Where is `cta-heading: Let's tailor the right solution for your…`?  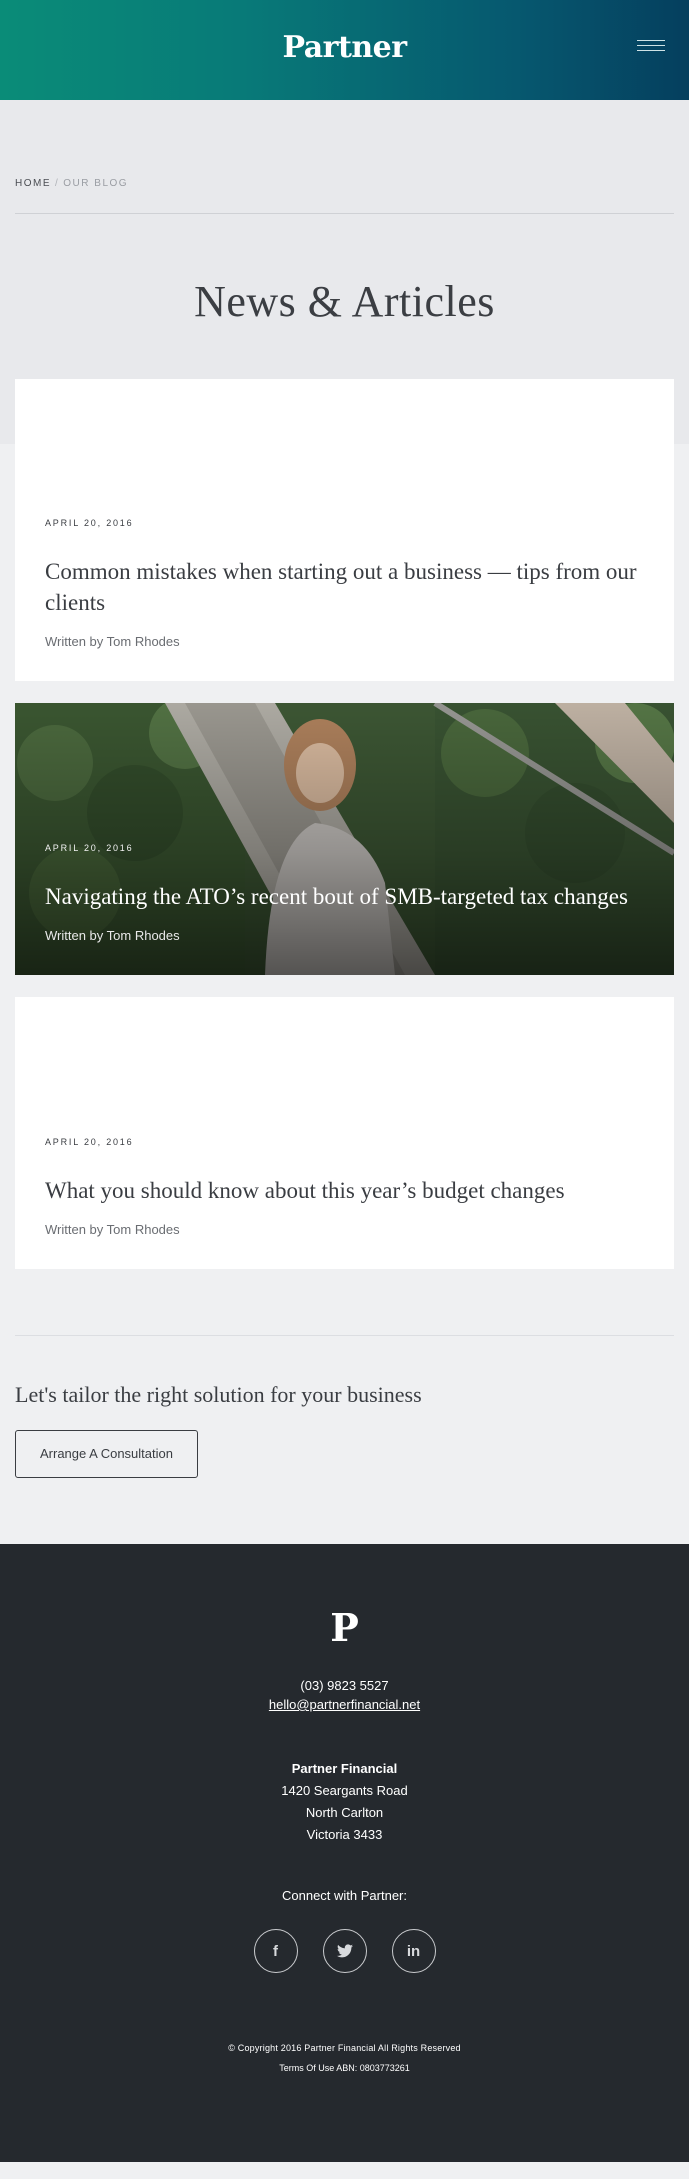
cta-heading: Let's tailor the right solution for your… is located at coordinates (218, 1394).